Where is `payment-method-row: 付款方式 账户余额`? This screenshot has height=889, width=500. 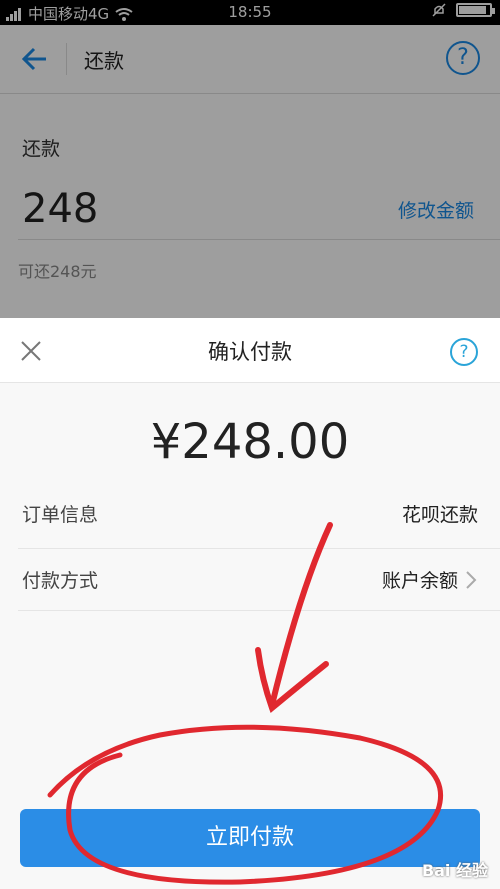 payment-method-row: 付款方式 账户余额 is located at coordinates (250, 580).